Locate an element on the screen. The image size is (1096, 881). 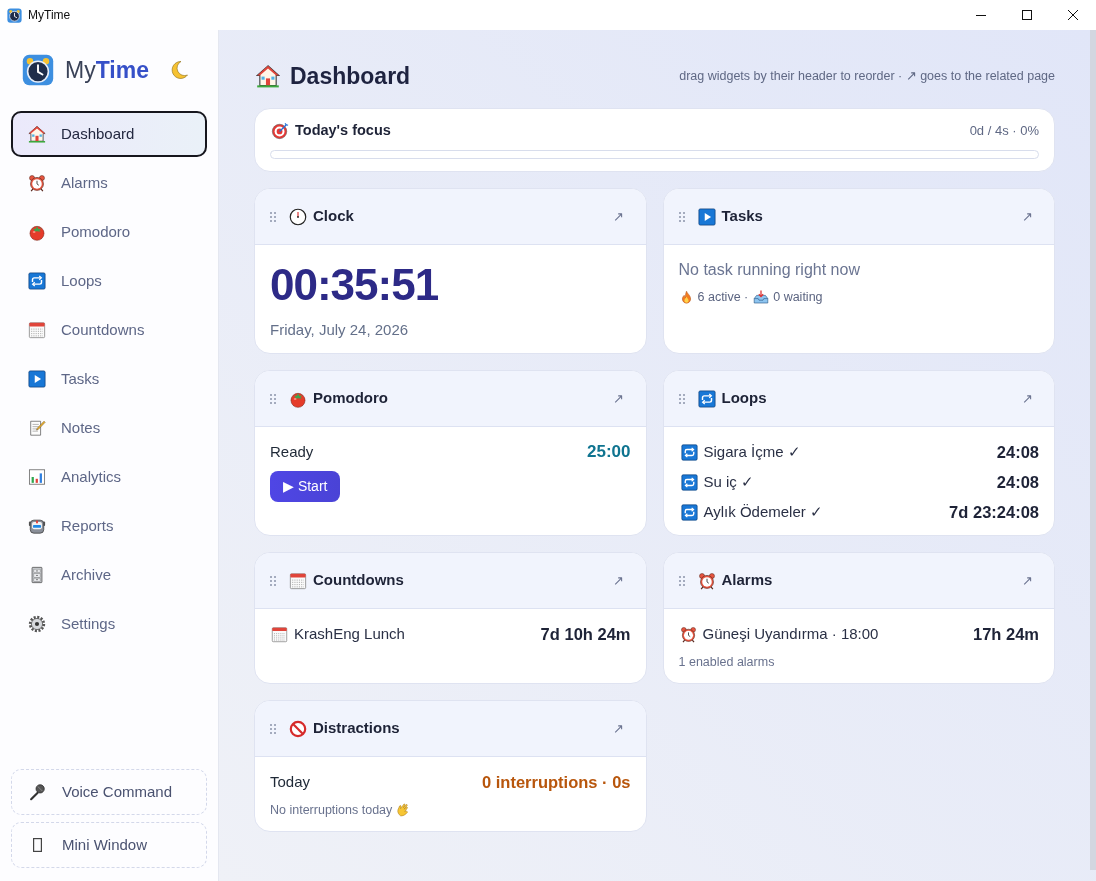
minimize-icon is located at coordinates (981, 15).